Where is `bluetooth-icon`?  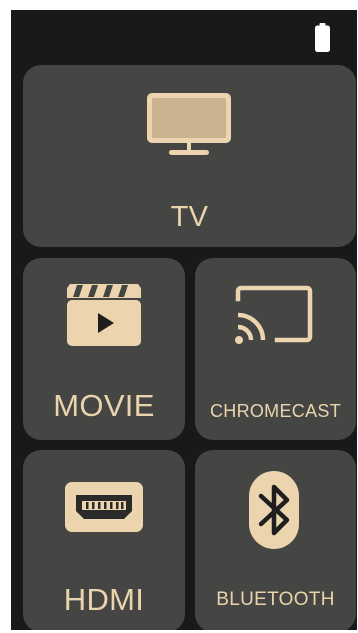 bluetooth-icon is located at coordinates (274, 510).